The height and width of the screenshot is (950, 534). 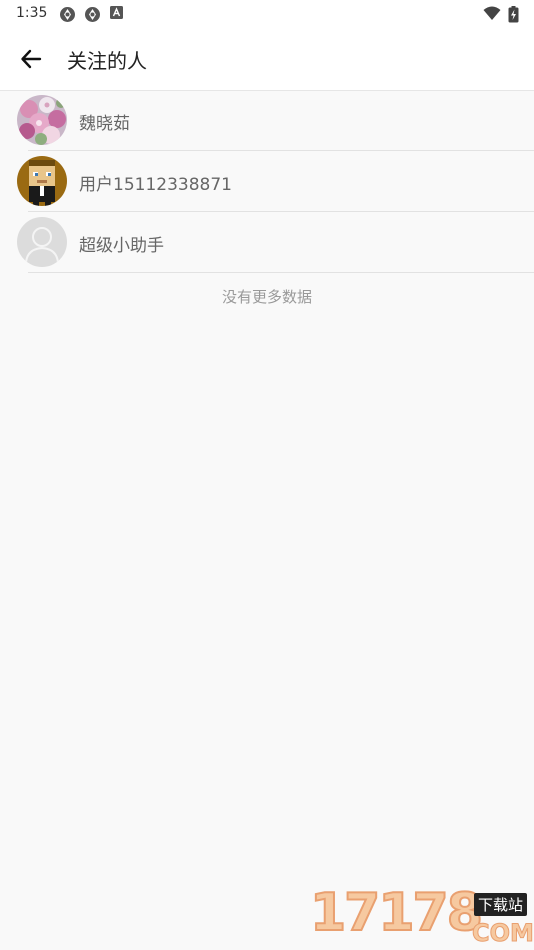 What do you see at coordinates (513, 14) in the screenshot?
I see `battery-charging-icon` at bounding box center [513, 14].